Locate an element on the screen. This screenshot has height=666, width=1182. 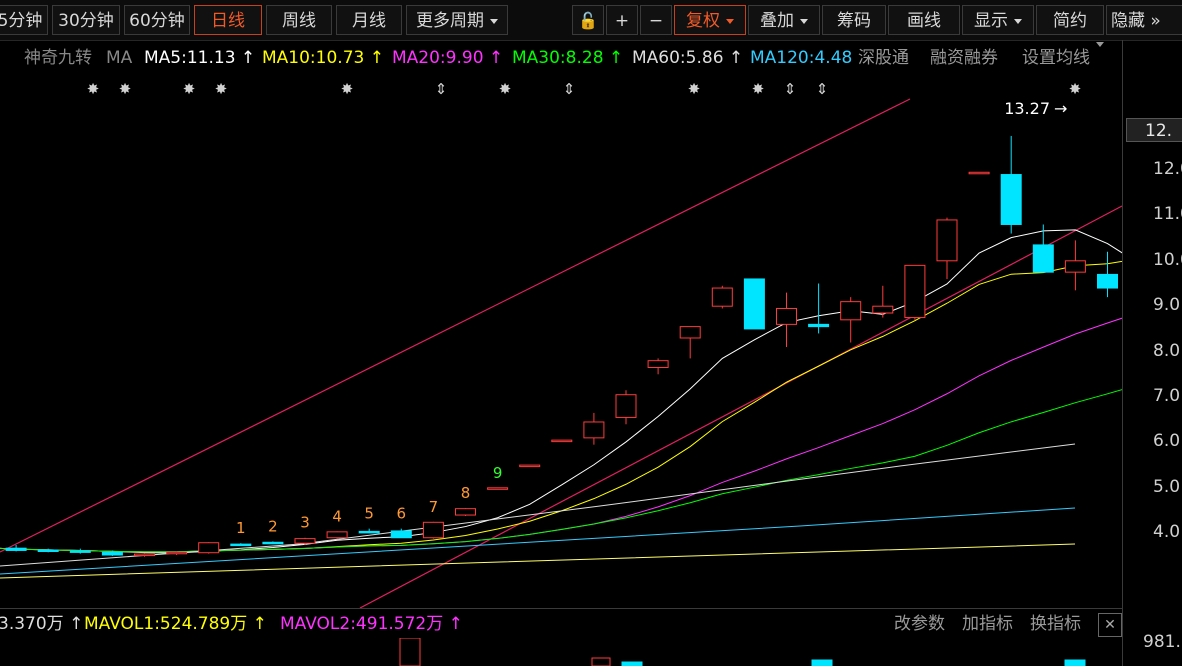
draw-line-button: 画线 is located at coordinates (924, 20).